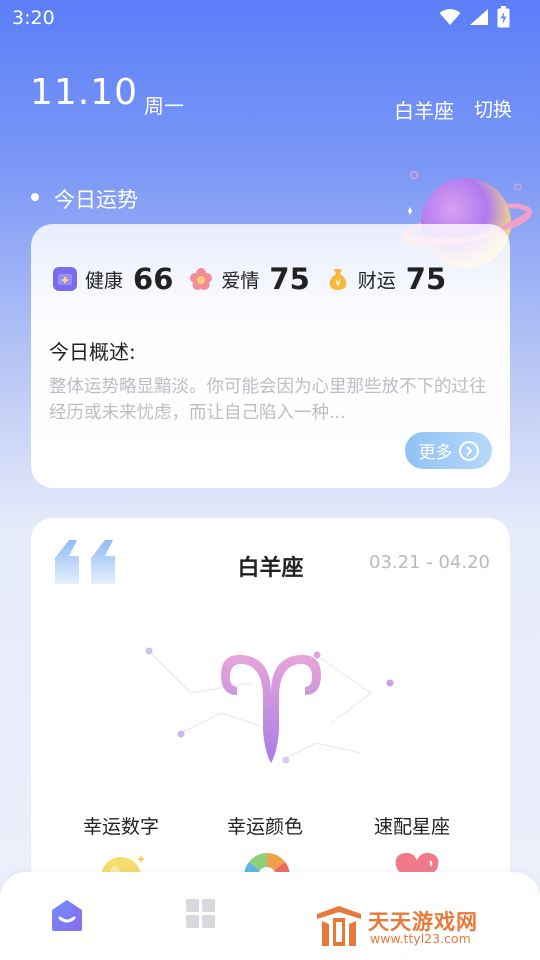  I want to click on wealth-value: 75, so click(426, 279).